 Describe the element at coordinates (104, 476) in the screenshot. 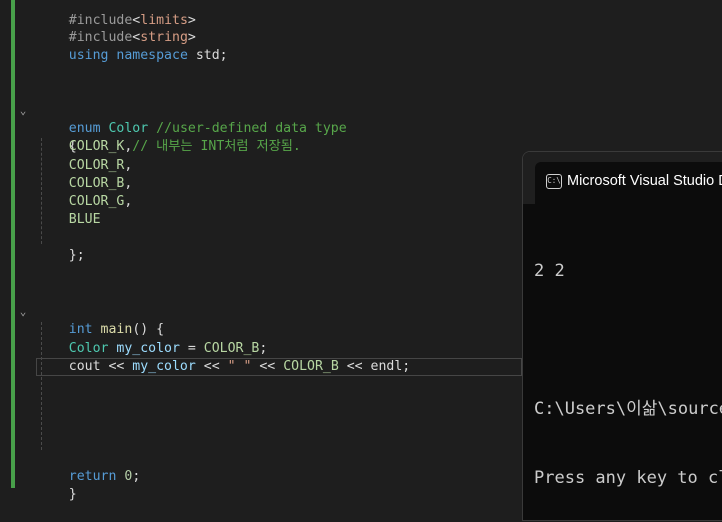

I see `code-line-return: return 0;` at that location.